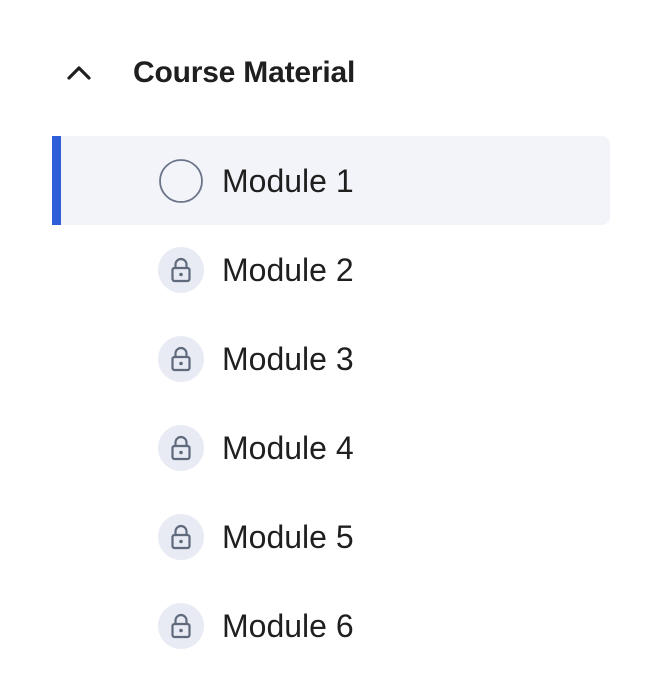 This screenshot has height=680, width=646. Describe the element at coordinates (181, 181) in the screenshot. I see `empty-circle-icon` at that location.